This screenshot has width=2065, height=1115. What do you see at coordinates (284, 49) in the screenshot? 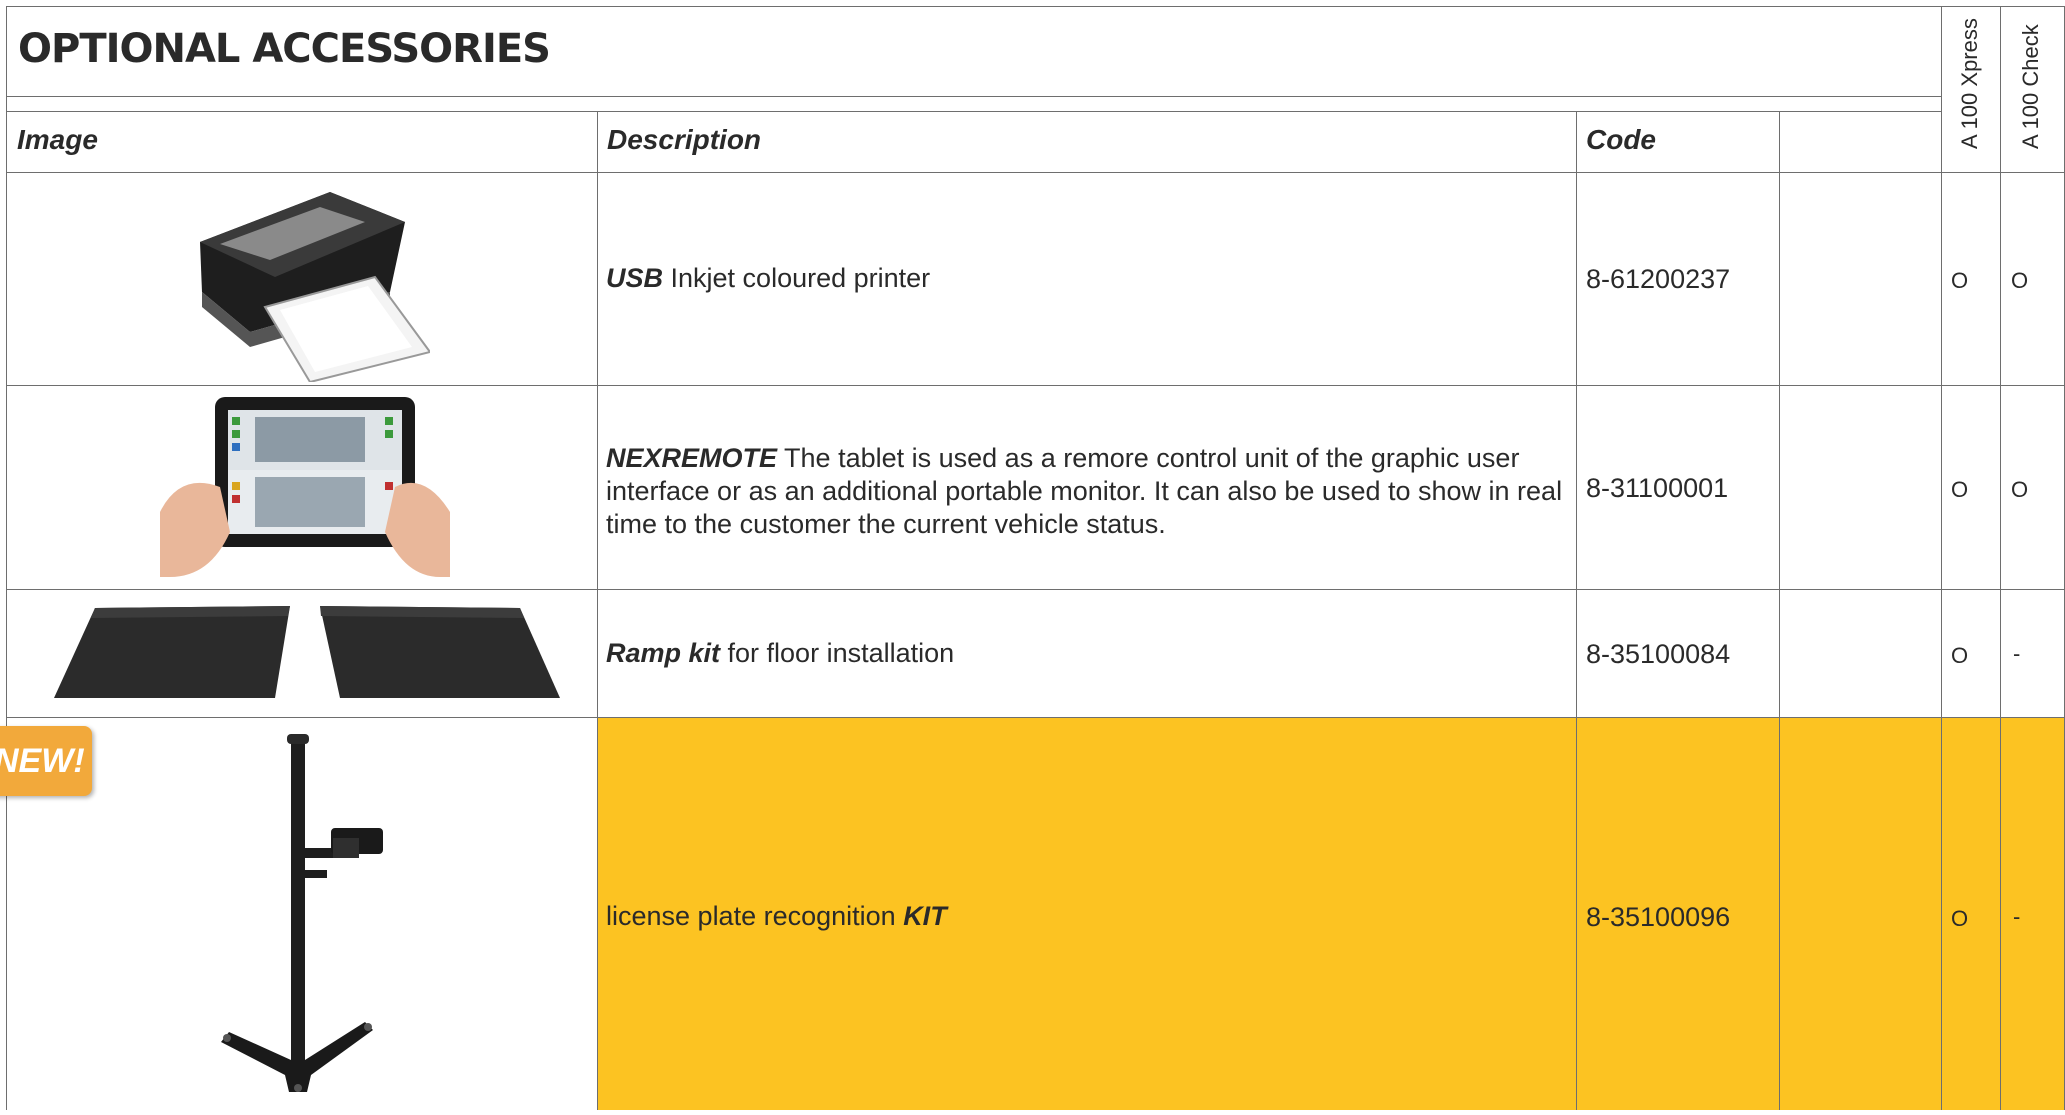
I see `page-title: OPTIONAL ACCESSORIES` at bounding box center [284, 49].